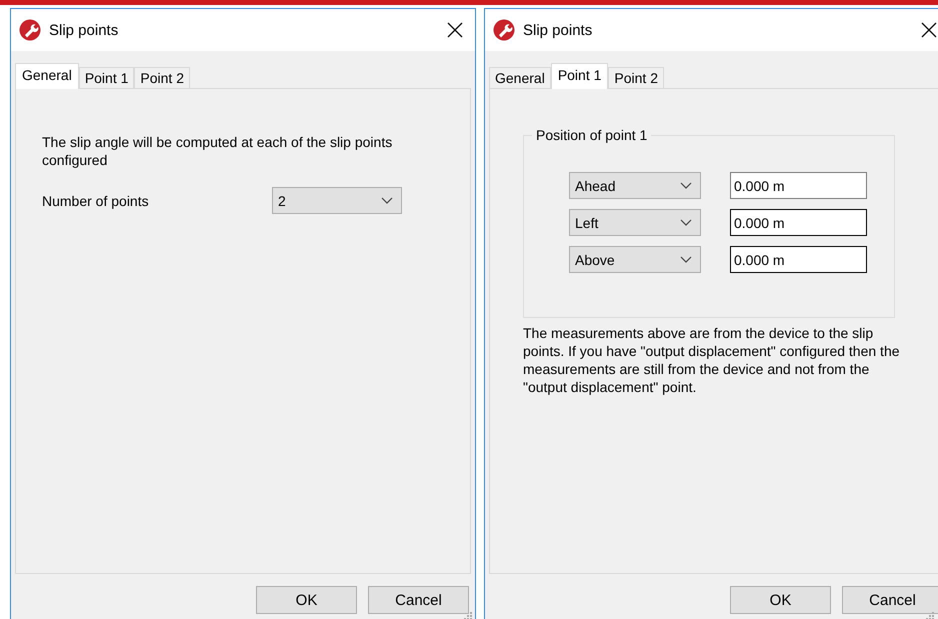 The height and width of the screenshot is (619, 938). I want to click on direction-dropdown: Above, so click(635, 259).